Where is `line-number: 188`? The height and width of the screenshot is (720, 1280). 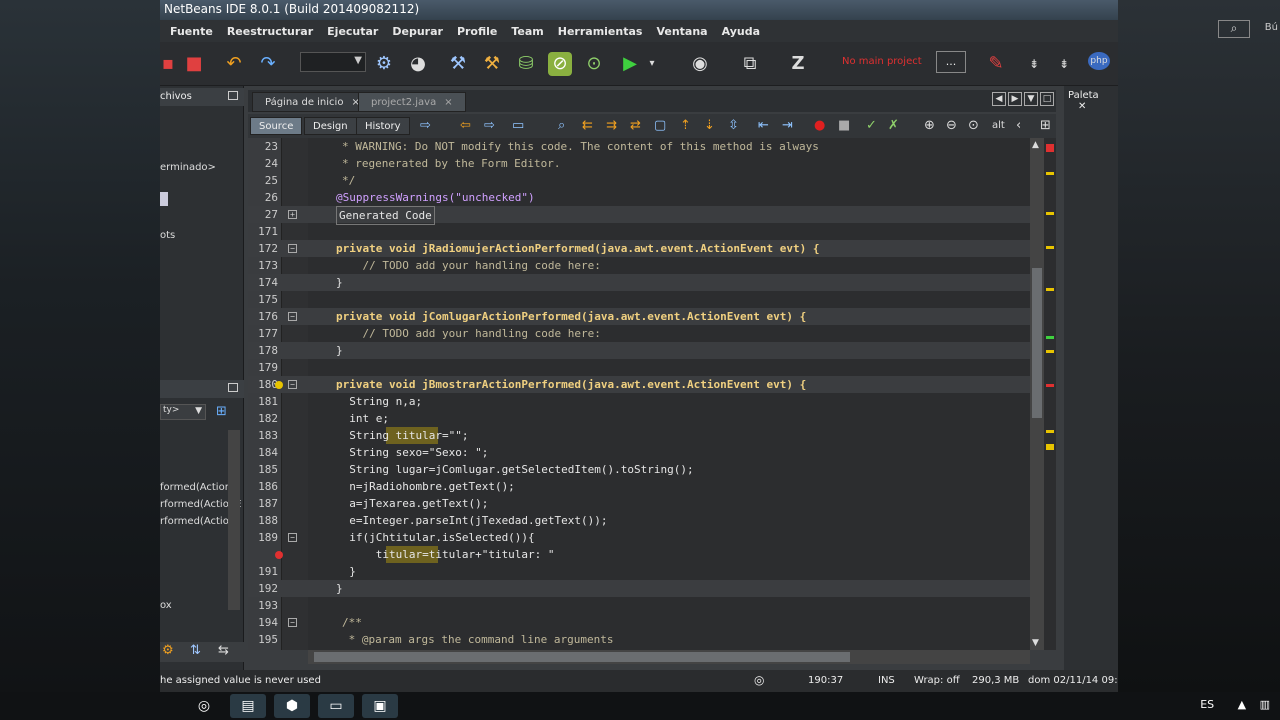 line-number: 188 is located at coordinates (263, 520).